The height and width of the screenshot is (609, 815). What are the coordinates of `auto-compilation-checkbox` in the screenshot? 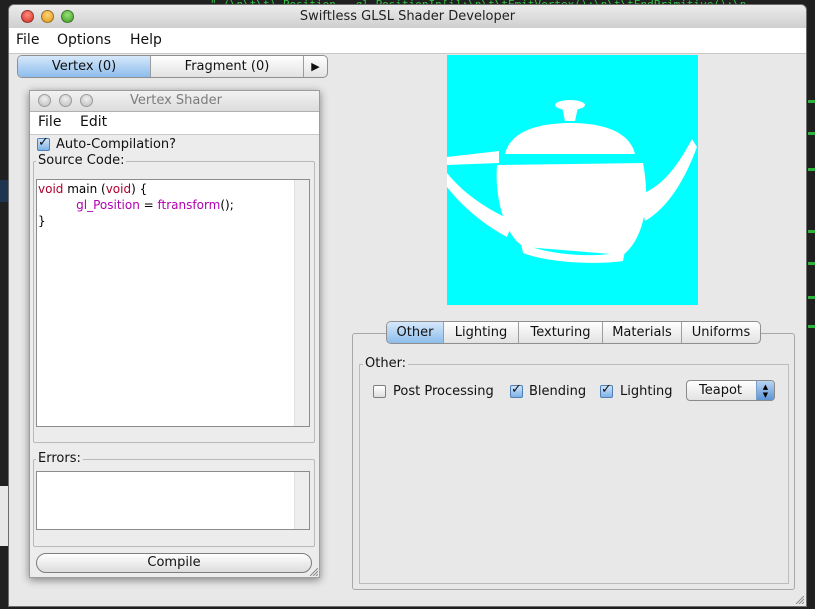 It's located at (43, 143).